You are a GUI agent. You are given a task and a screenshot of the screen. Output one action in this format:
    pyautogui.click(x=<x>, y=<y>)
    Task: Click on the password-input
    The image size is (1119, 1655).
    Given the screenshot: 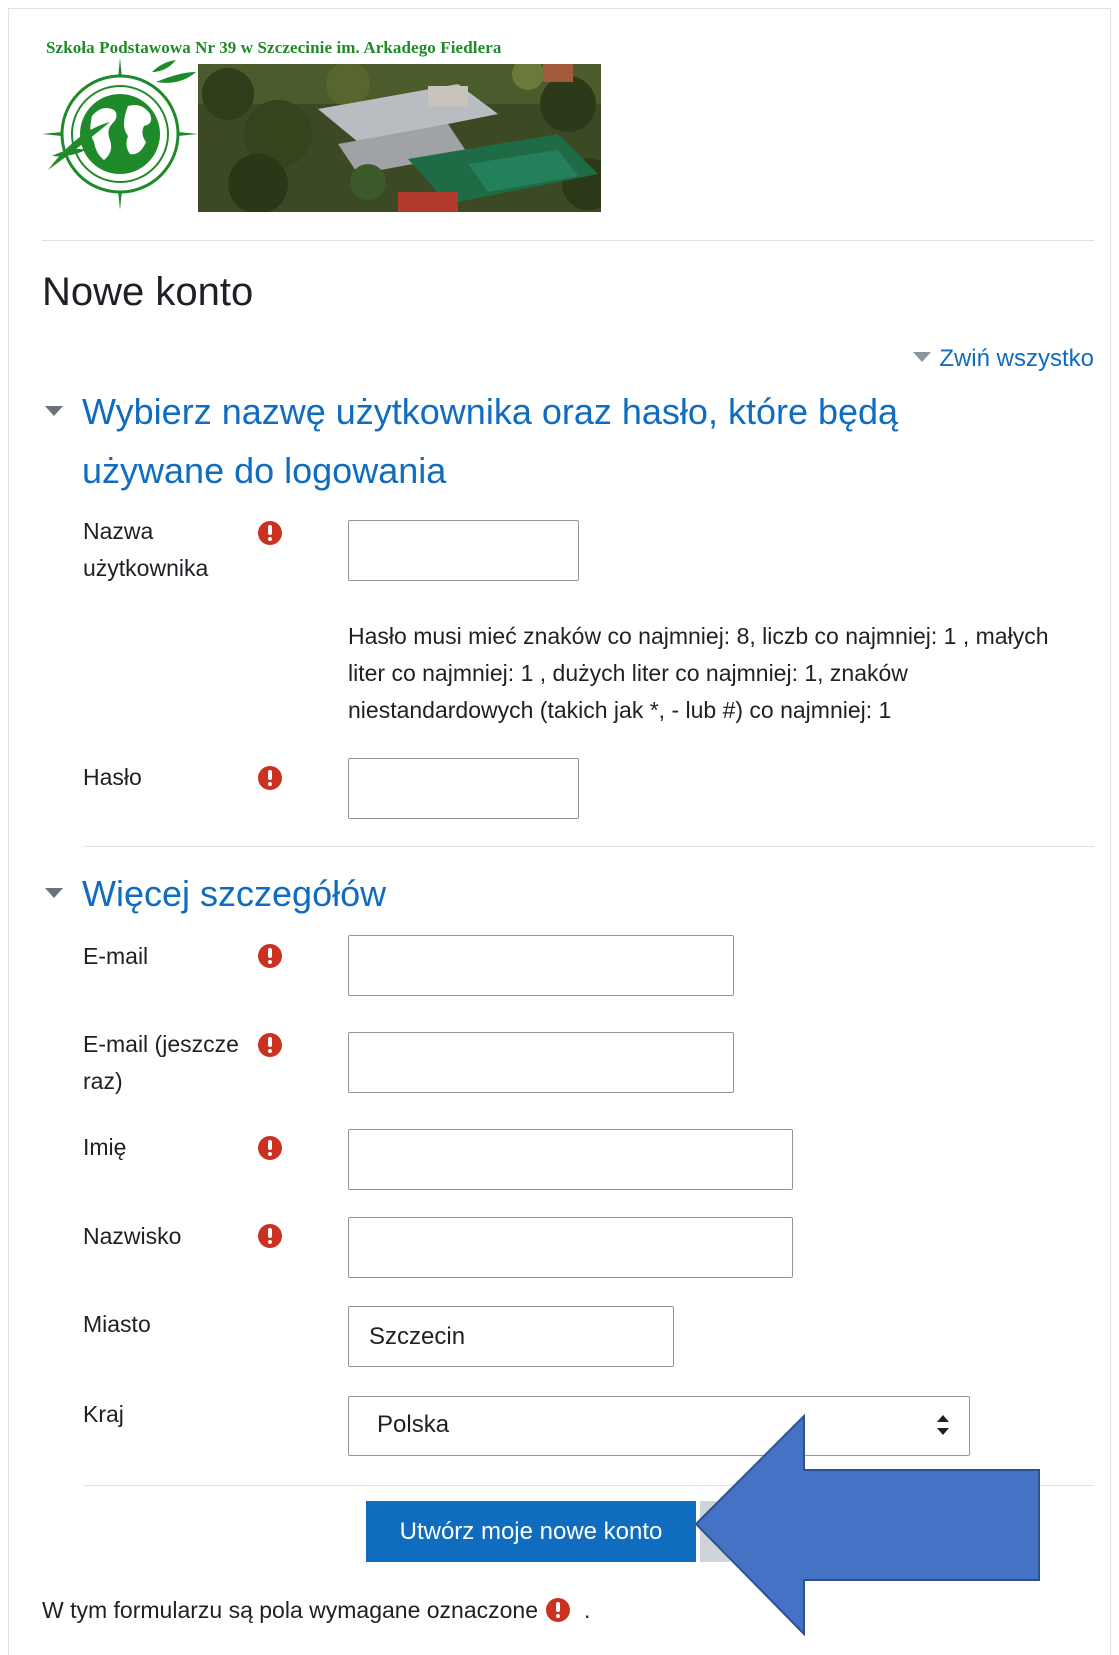 What is the action you would take?
    pyautogui.click(x=463, y=788)
    